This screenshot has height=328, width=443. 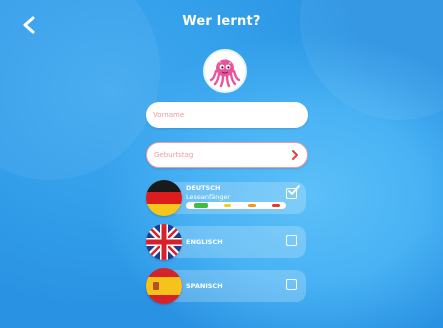 What do you see at coordinates (164, 198) in the screenshot?
I see `german-flag-icon` at bounding box center [164, 198].